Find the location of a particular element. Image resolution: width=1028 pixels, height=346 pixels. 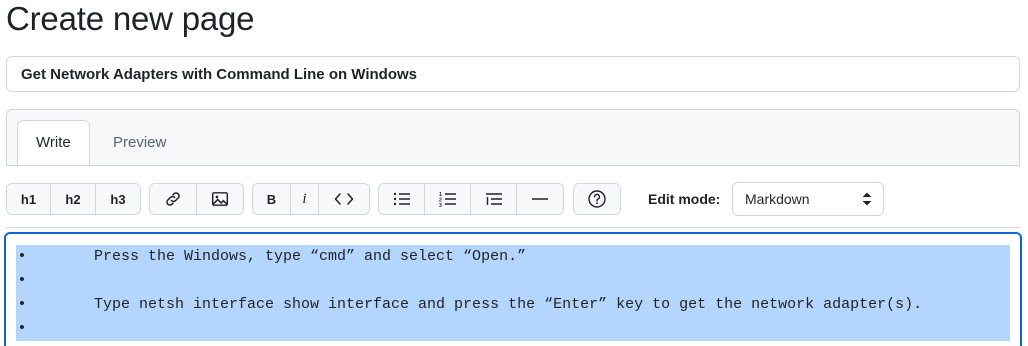

link-button is located at coordinates (173, 199).